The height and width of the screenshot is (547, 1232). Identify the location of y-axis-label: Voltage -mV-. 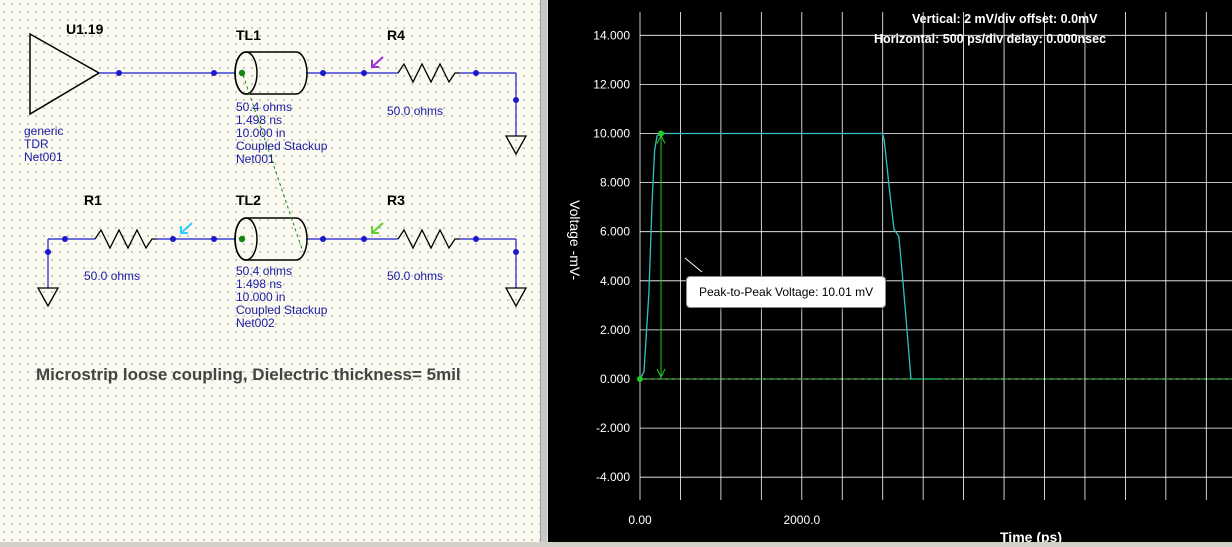
(575, 240).